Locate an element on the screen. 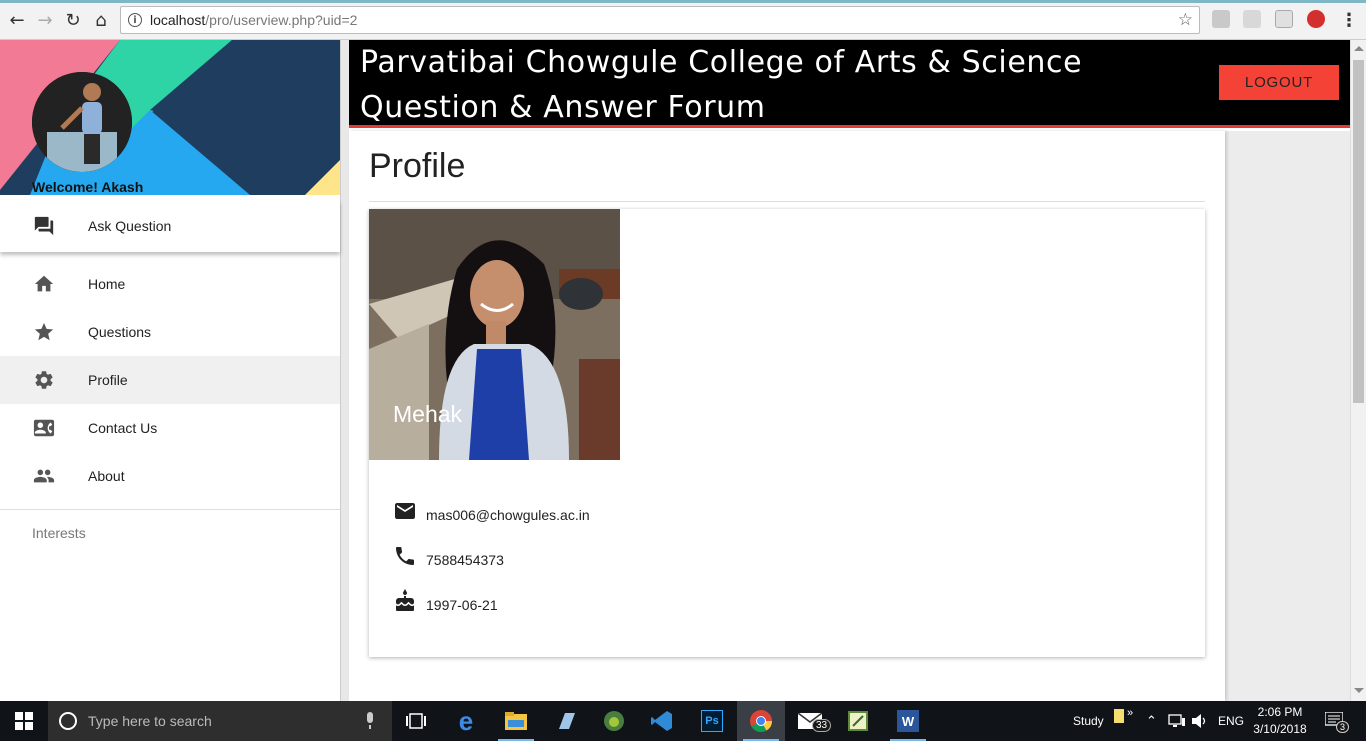 The image size is (1366, 741). bookmark-star-icon: ☆ is located at coordinates (1185, 20).